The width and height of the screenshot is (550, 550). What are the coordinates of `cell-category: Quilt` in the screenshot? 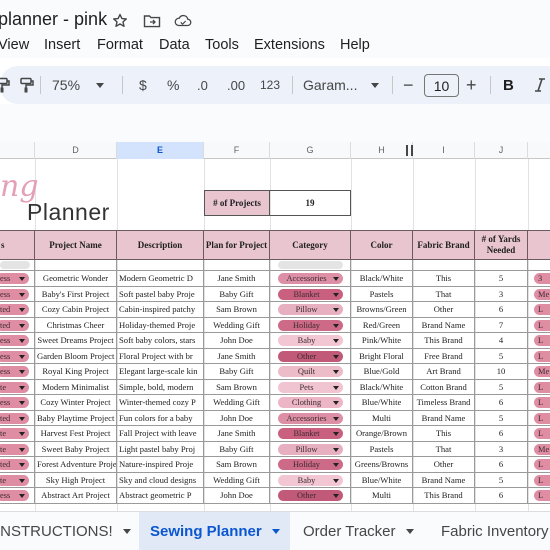 It's located at (310, 372).